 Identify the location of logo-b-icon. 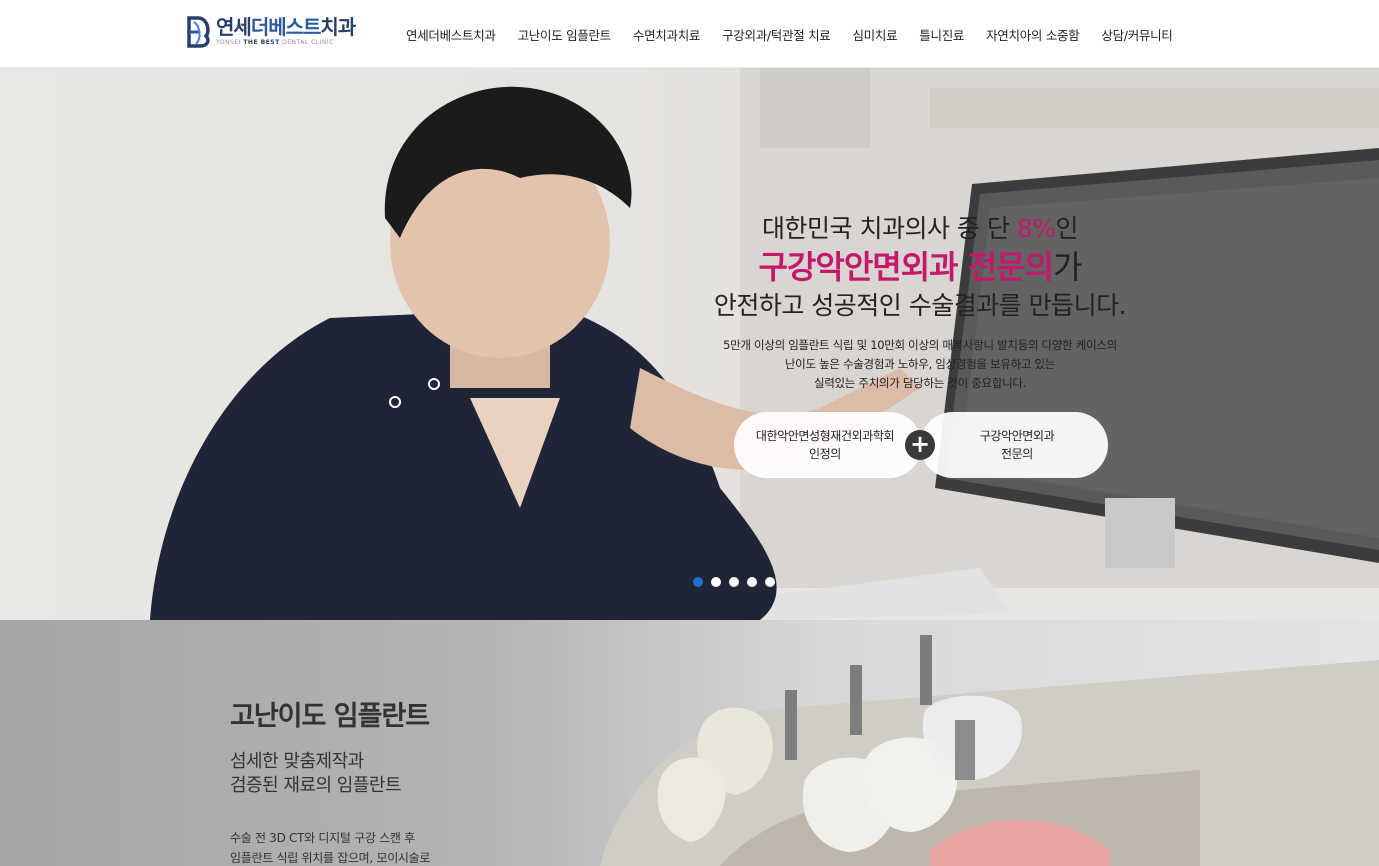
(198, 32).